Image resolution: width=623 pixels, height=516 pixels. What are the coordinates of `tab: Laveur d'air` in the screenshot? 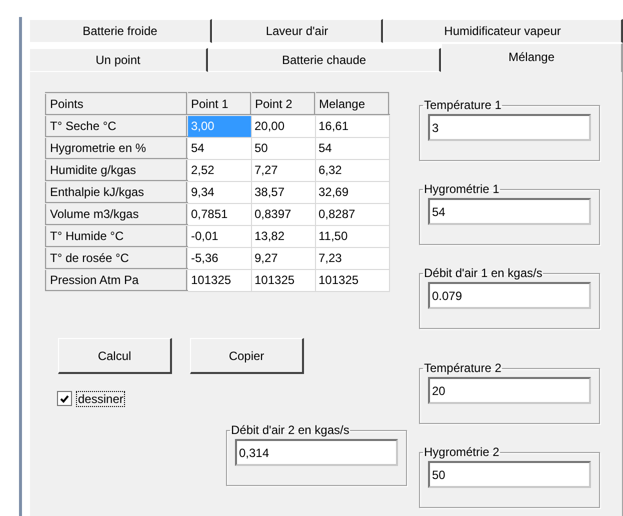 It's located at (298, 31).